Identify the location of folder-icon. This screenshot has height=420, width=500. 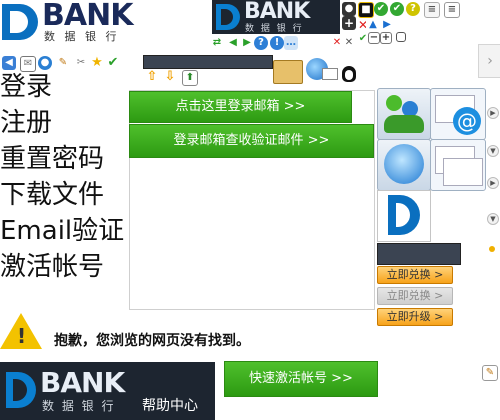
(288, 72).